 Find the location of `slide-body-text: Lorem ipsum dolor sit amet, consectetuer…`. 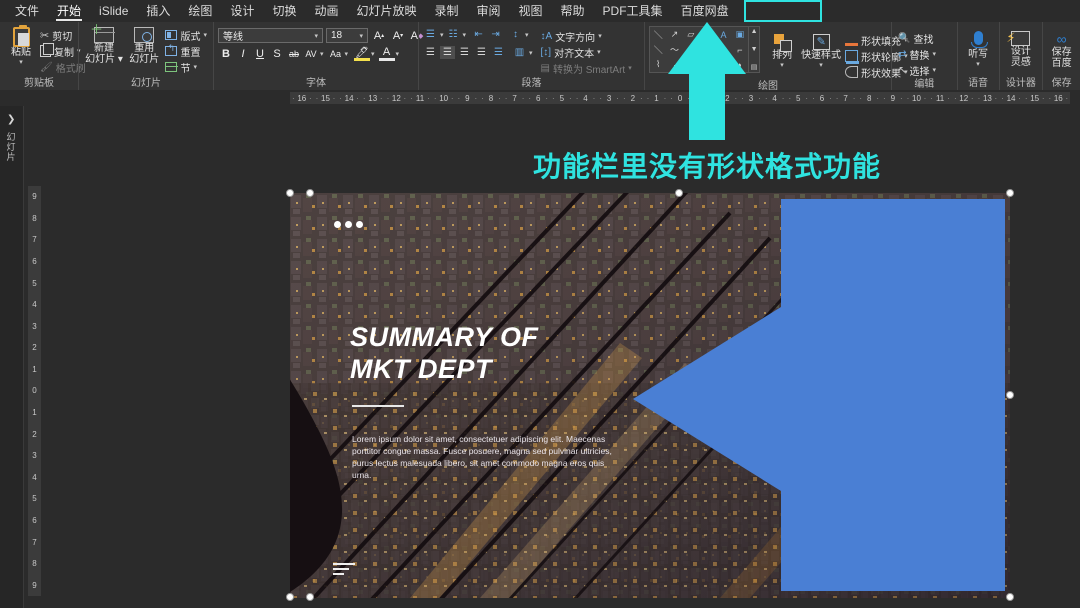

slide-body-text: Lorem ipsum dolor sit amet, consectetuer… is located at coordinates (485, 457).